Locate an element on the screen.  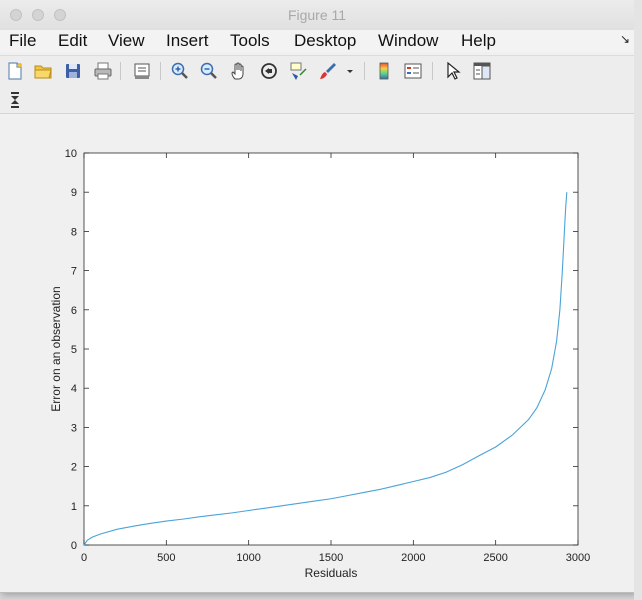
menu-tools: Tools is located at coordinates (250, 41).